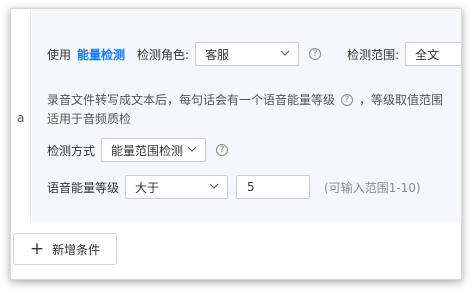 The image size is (474, 292). What do you see at coordinates (101, 54) in the screenshot?
I see `energy-detection-link: 能量检测` at bounding box center [101, 54].